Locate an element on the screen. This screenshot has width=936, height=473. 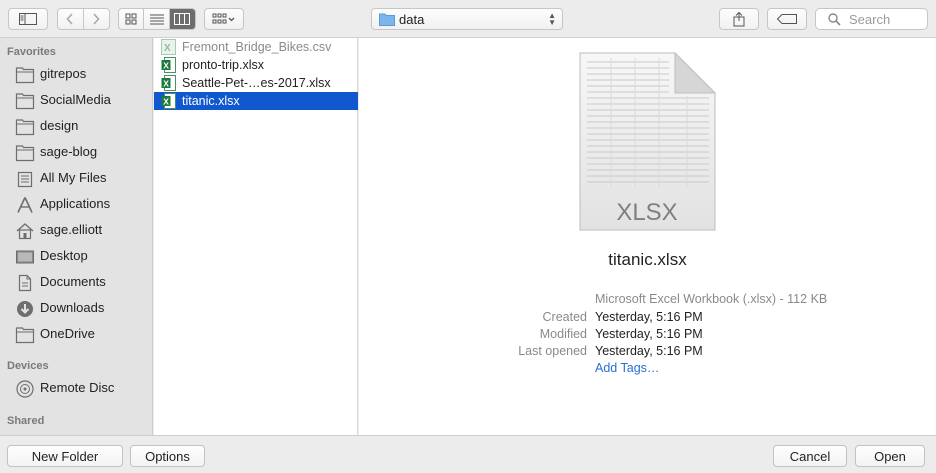
sidebar-item-gitrepos: gitrepos is located at coordinates (76, 75).